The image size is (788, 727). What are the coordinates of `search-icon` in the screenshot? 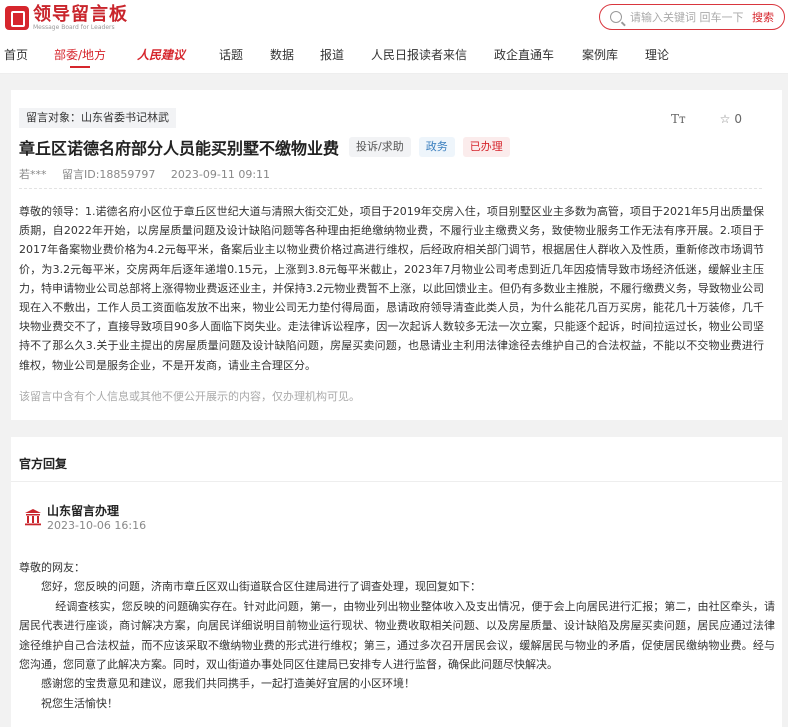 It's located at (616, 17).